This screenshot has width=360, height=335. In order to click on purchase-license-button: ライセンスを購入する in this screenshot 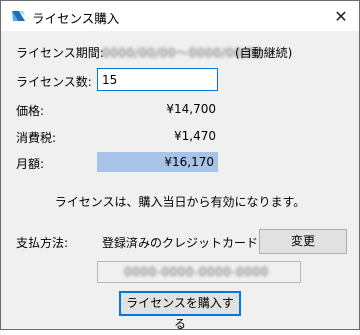, I will do `click(180, 311)`.